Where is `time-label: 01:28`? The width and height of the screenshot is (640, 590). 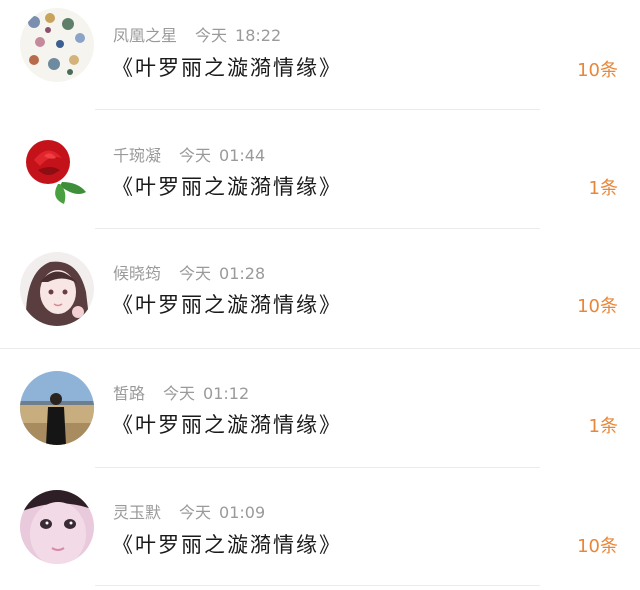
time-label: 01:28 is located at coordinates (242, 273).